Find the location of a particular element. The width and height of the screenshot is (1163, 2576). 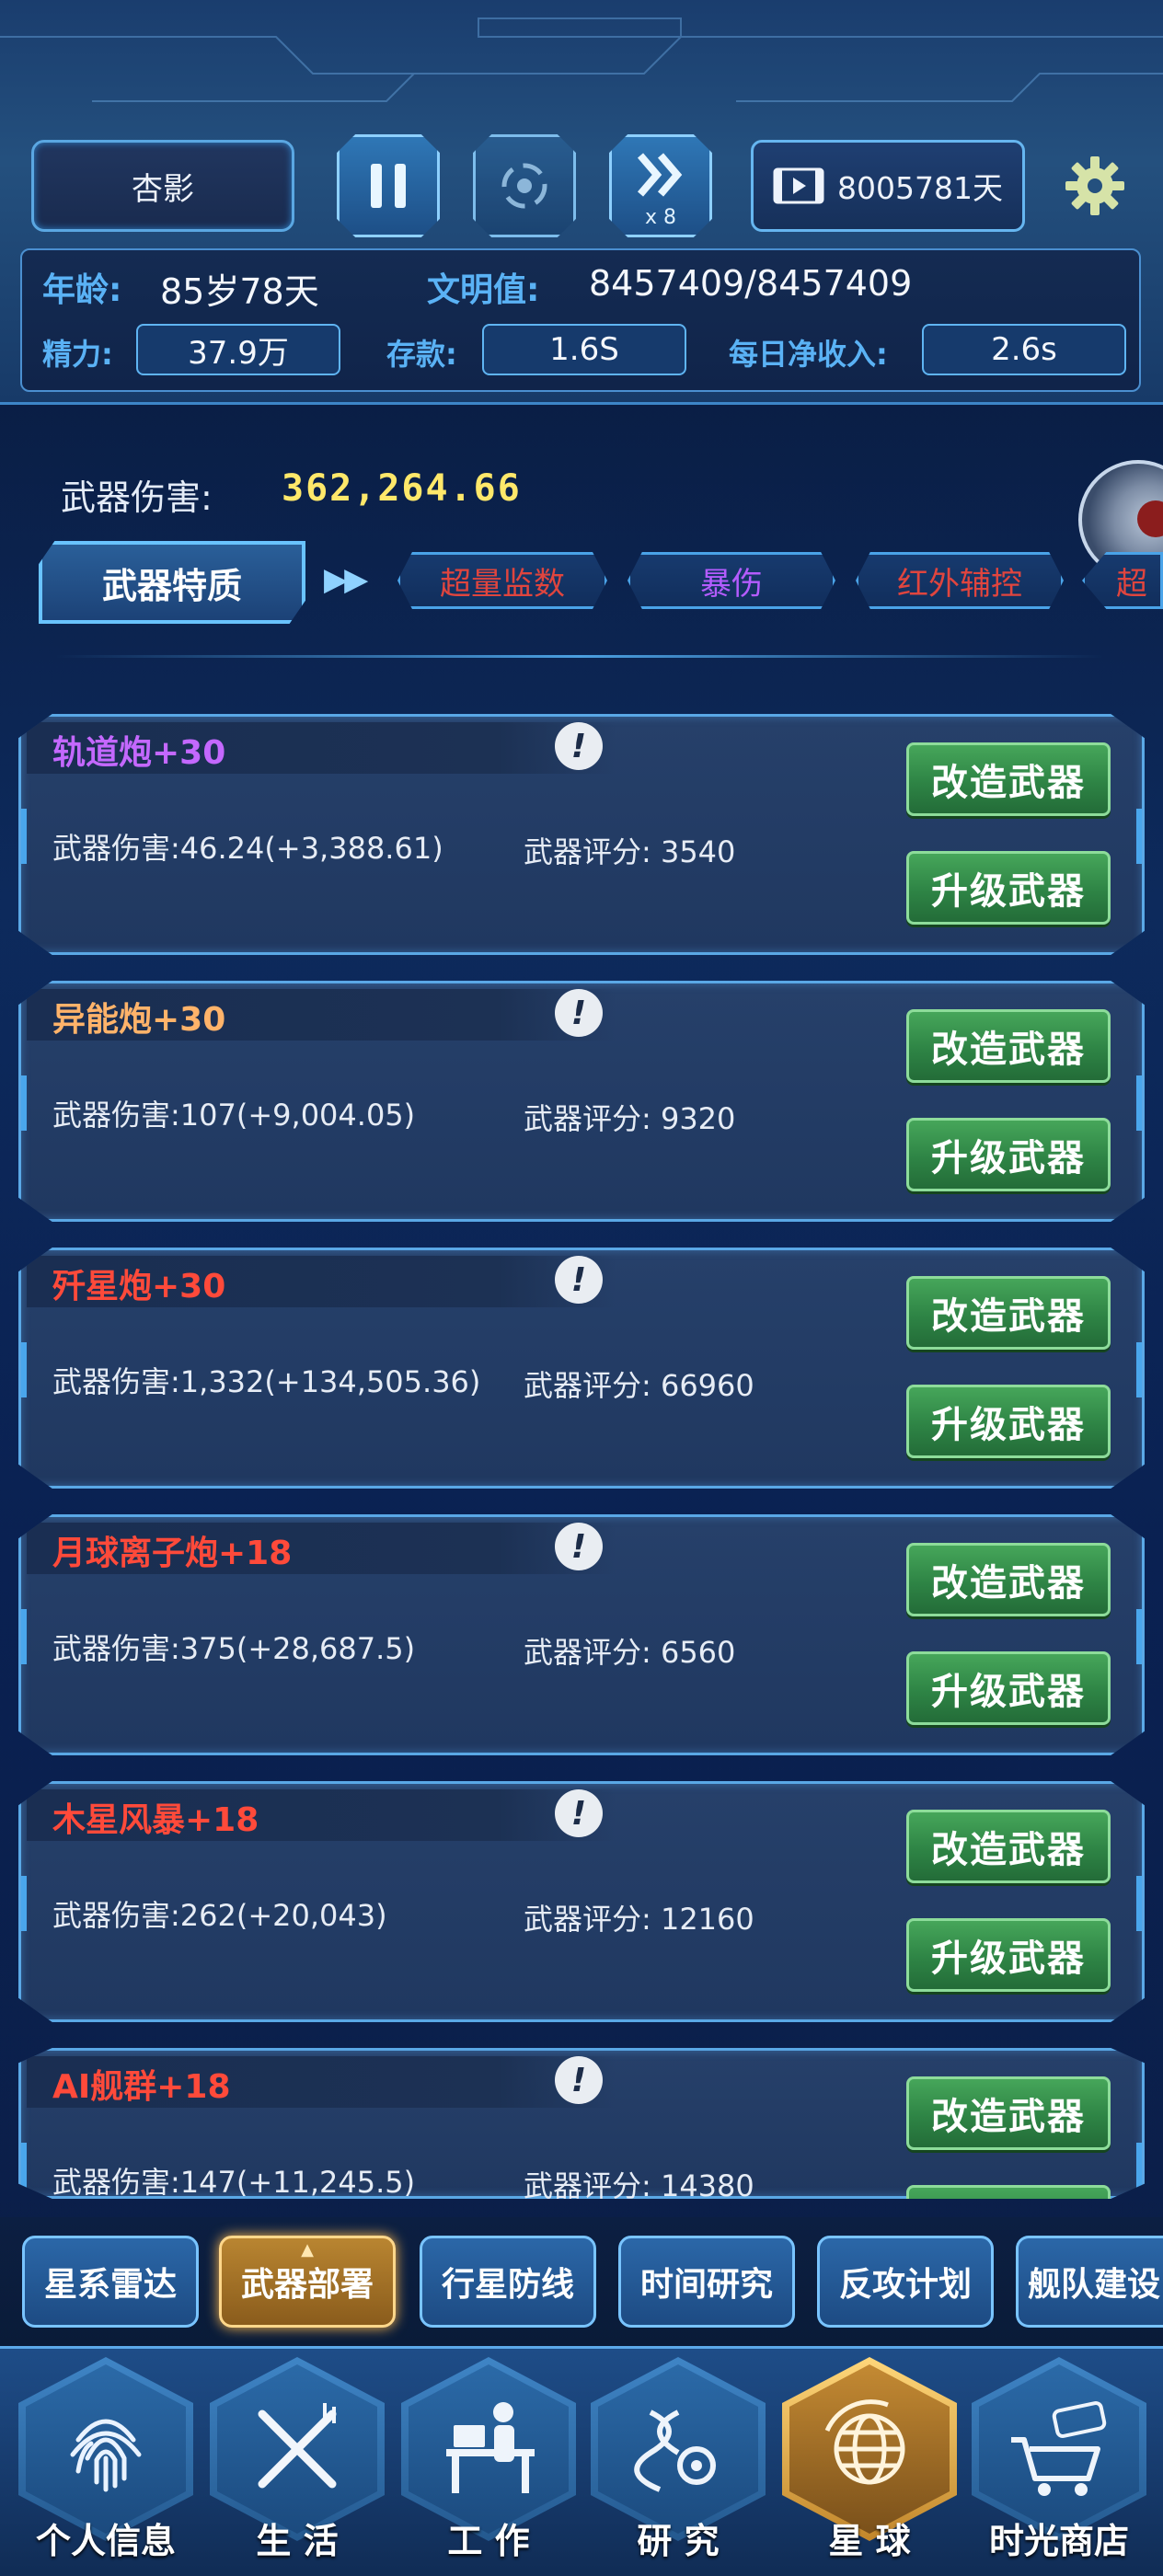

weapon-damage-label: 武器伤害: is located at coordinates (137, 497).